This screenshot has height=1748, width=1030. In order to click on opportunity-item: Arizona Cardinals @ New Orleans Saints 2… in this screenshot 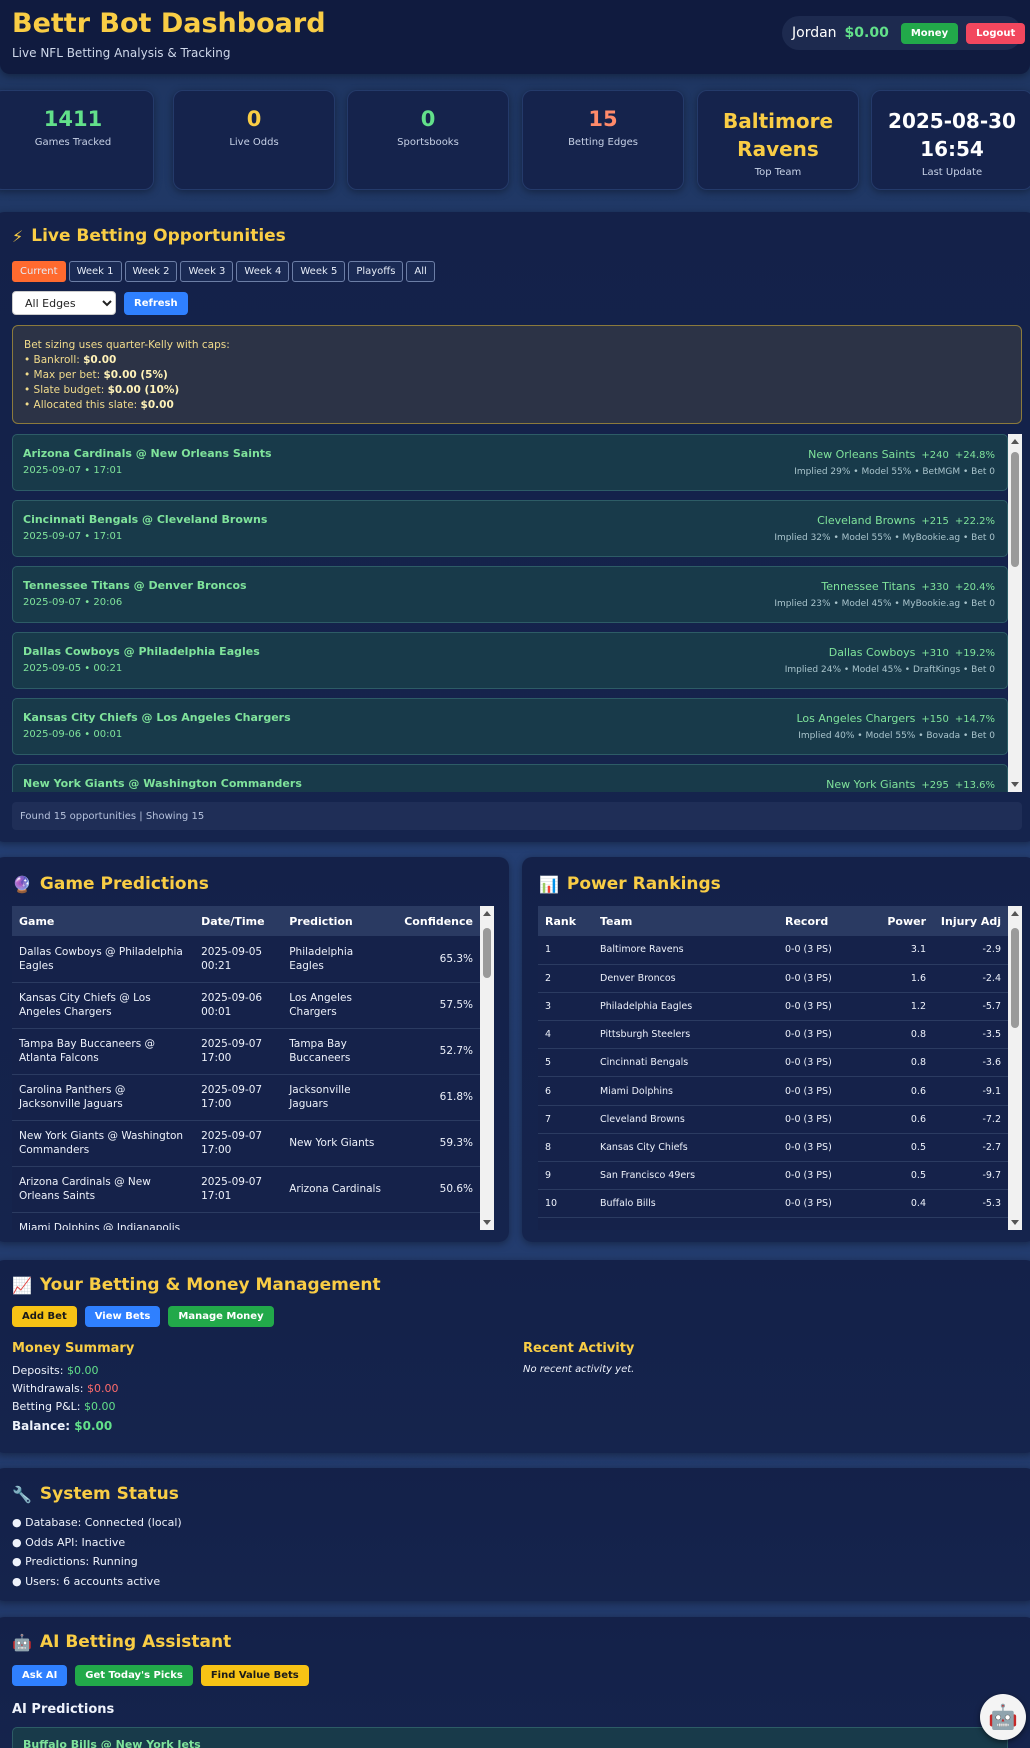, I will do `click(510, 462)`.